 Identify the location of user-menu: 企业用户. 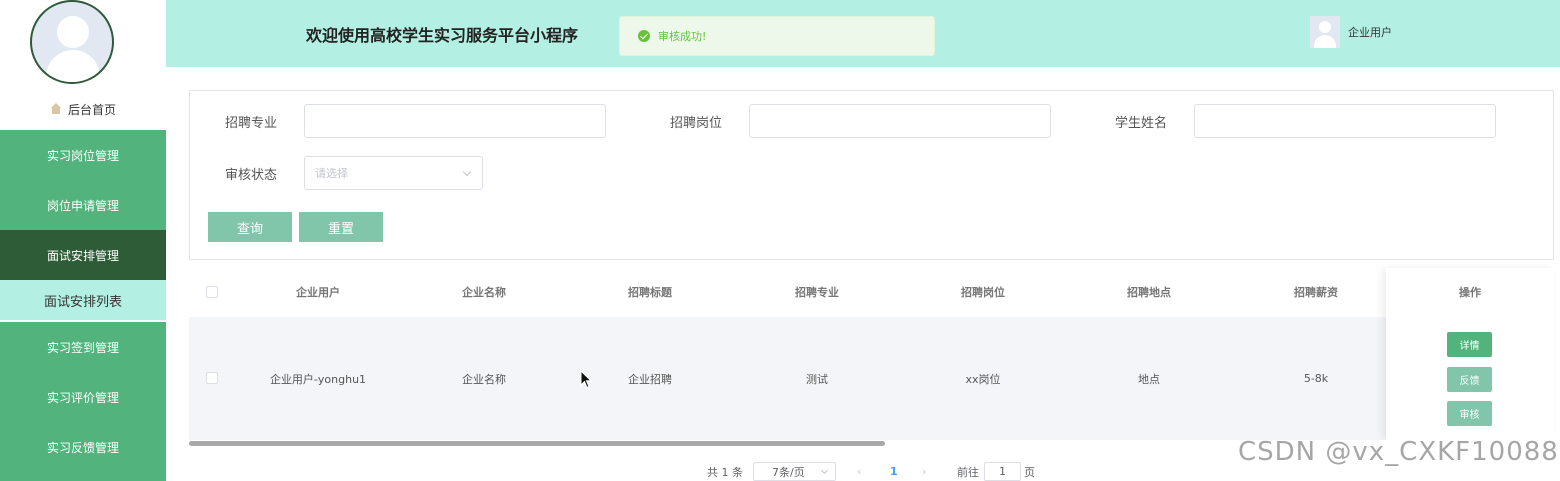
(1351, 32).